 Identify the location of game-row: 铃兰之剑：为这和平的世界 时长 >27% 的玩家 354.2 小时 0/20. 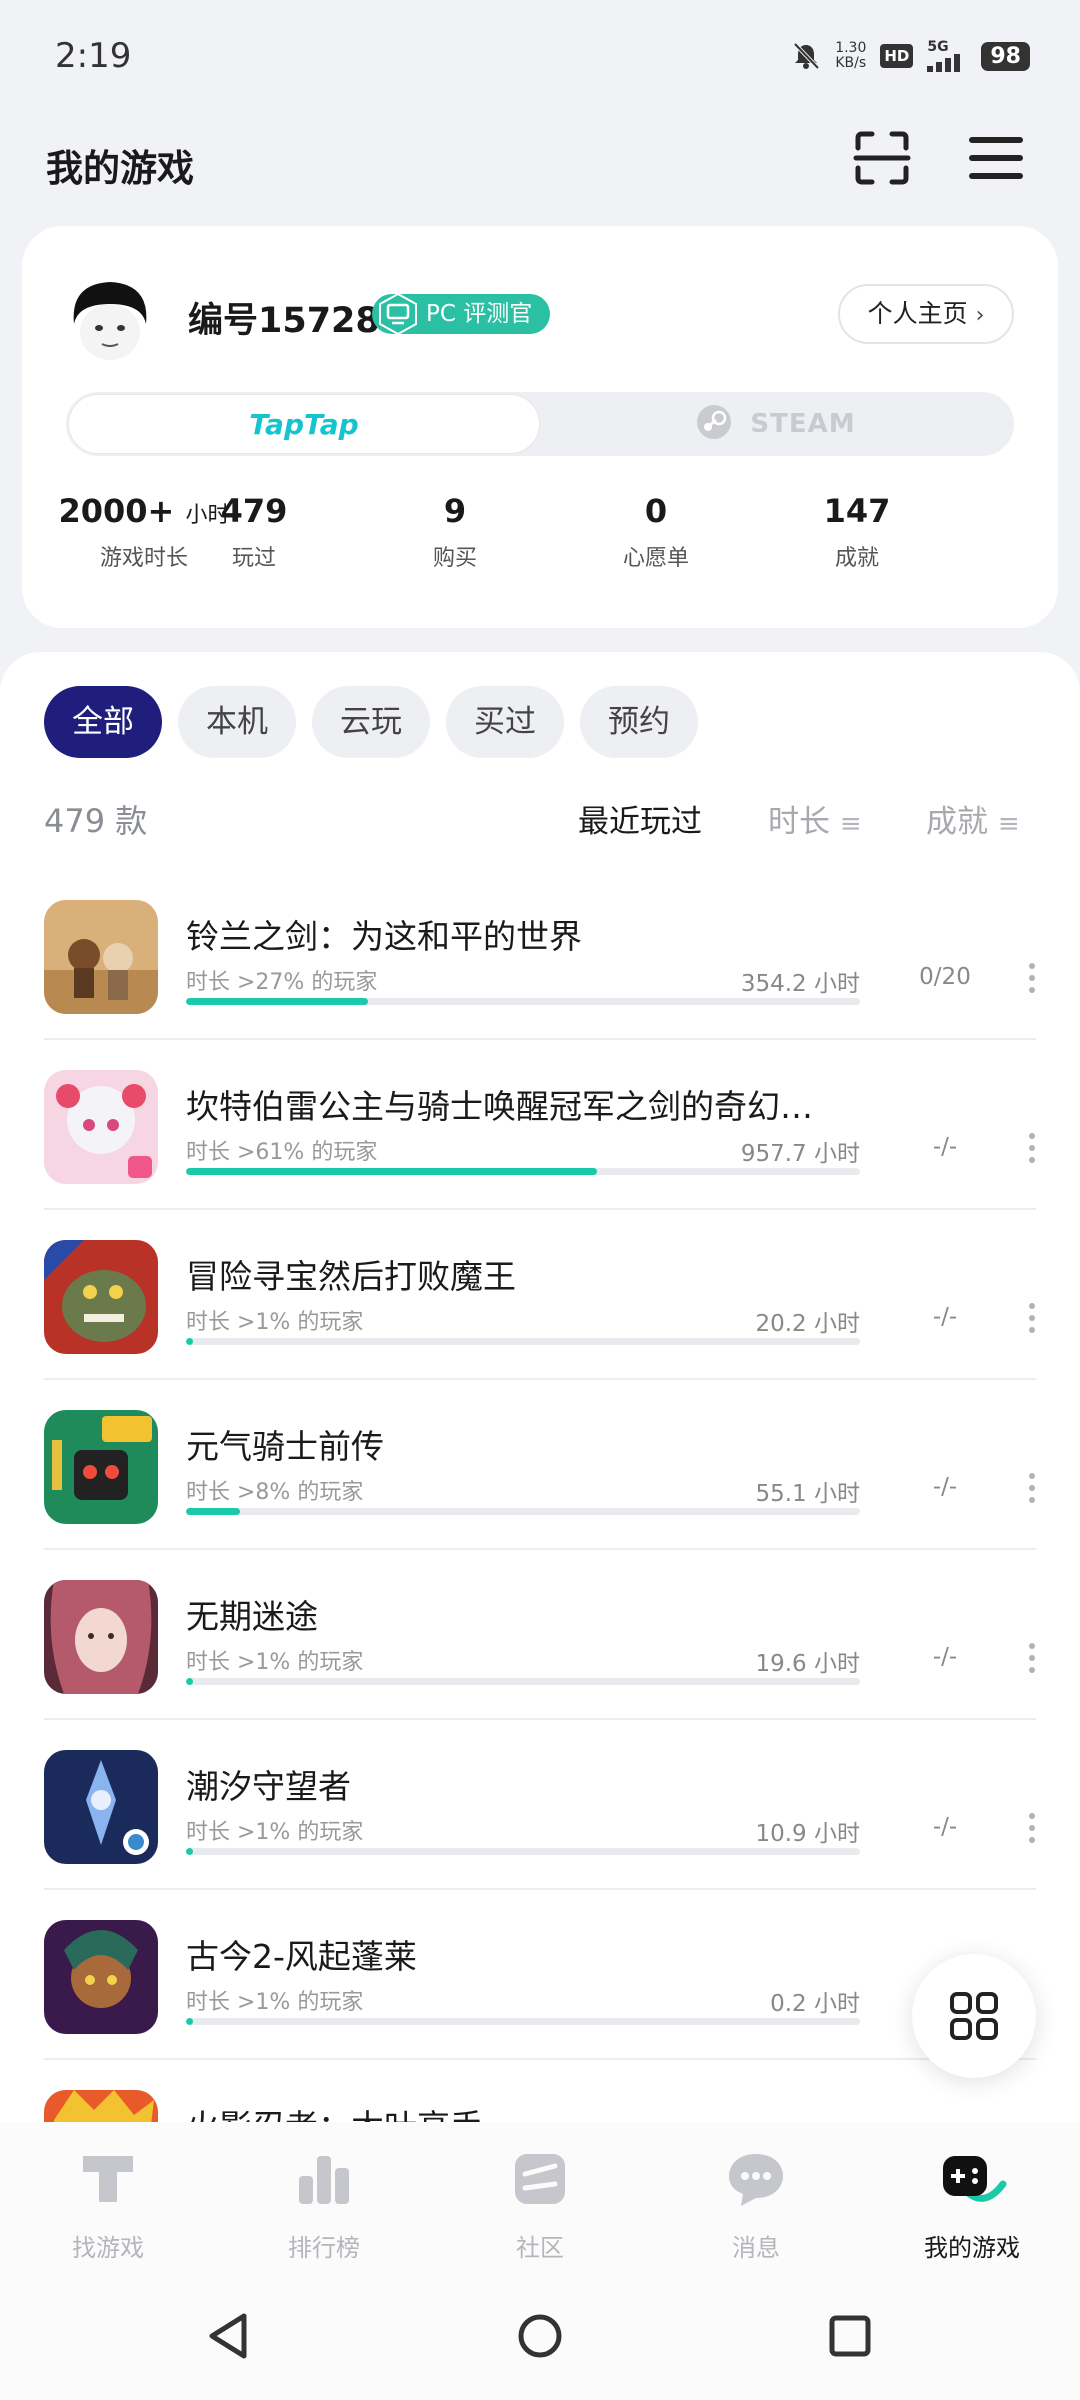
(540, 955).